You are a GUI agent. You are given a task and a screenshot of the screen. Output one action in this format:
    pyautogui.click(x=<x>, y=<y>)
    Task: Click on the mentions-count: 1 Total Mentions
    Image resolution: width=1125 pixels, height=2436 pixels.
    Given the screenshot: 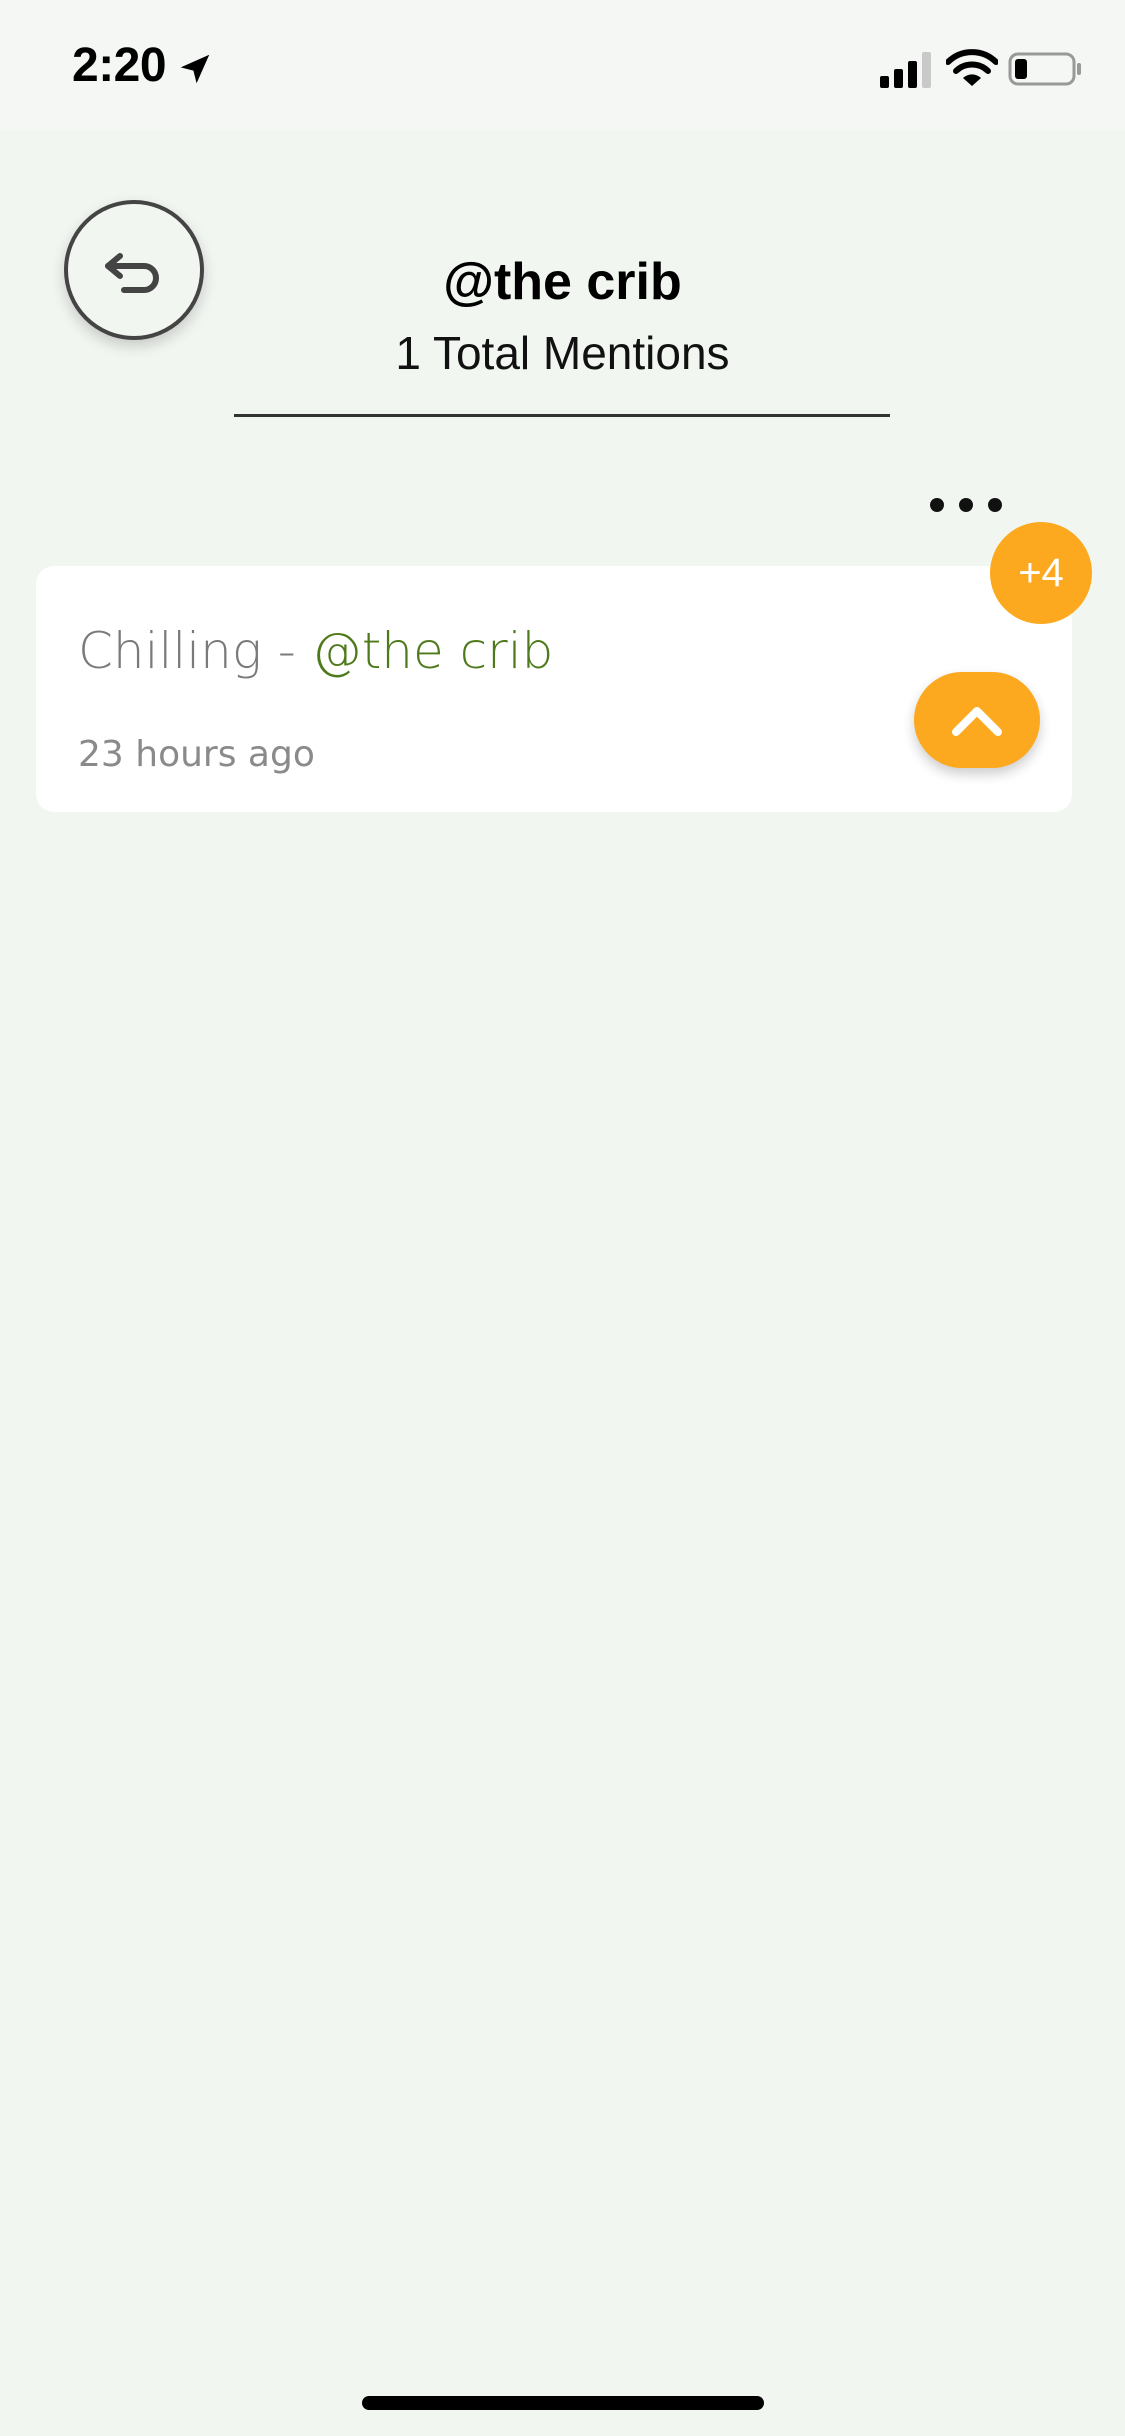 What is the action you would take?
    pyautogui.click(x=562, y=353)
    